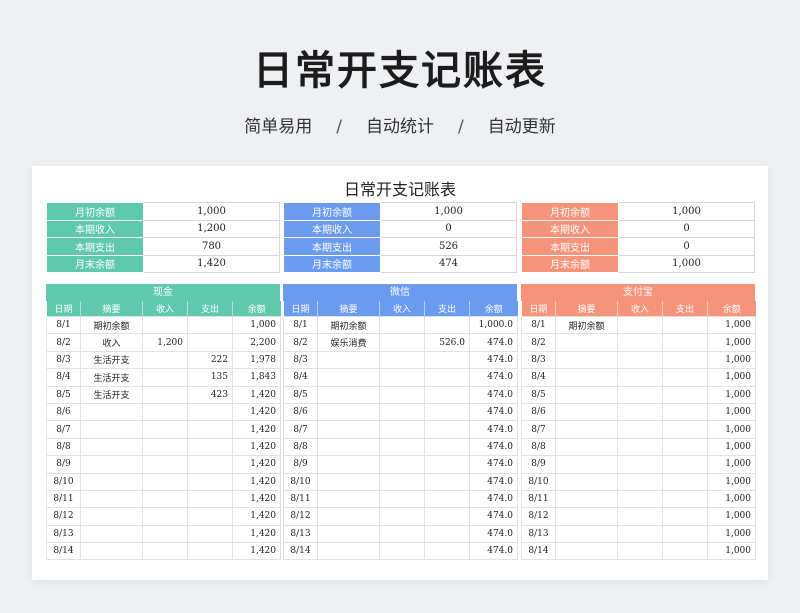 The height and width of the screenshot is (613, 800). I want to click on summary-value: 780, so click(211, 246).